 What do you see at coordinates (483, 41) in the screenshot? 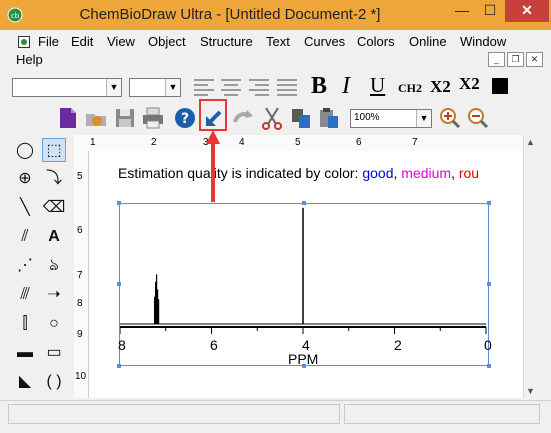
I see `menu-window: Window` at bounding box center [483, 41].